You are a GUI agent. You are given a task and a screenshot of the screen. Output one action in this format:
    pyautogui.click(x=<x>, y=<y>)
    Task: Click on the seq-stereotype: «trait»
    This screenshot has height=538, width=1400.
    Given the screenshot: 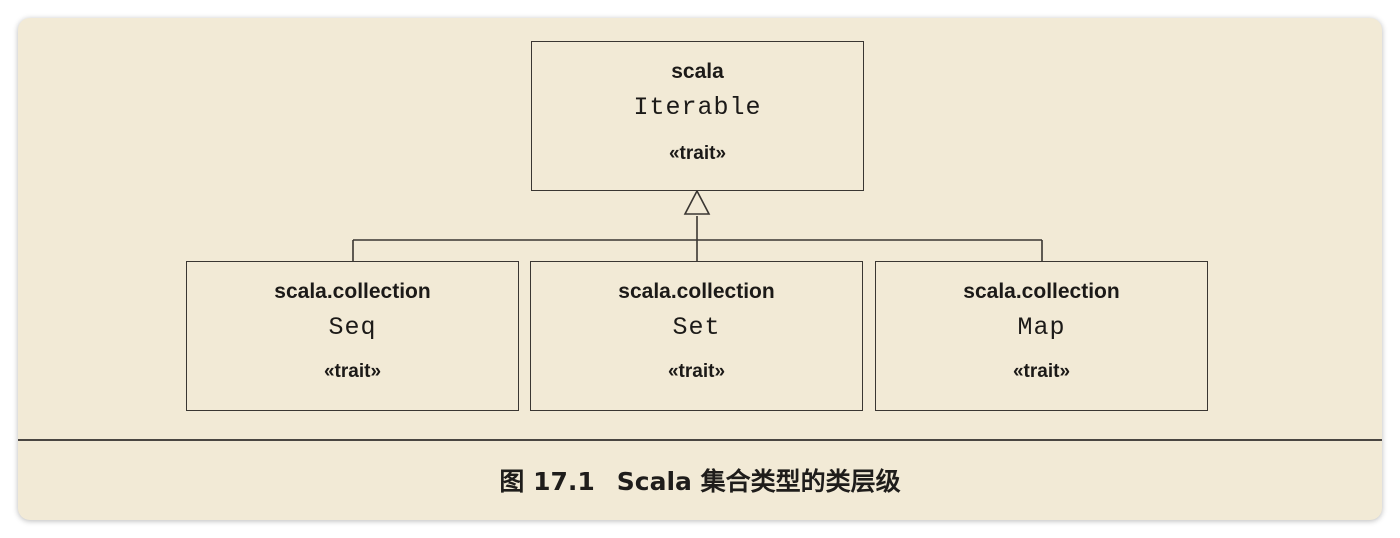 What is the action you would take?
    pyautogui.click(x=352, y=371)
    